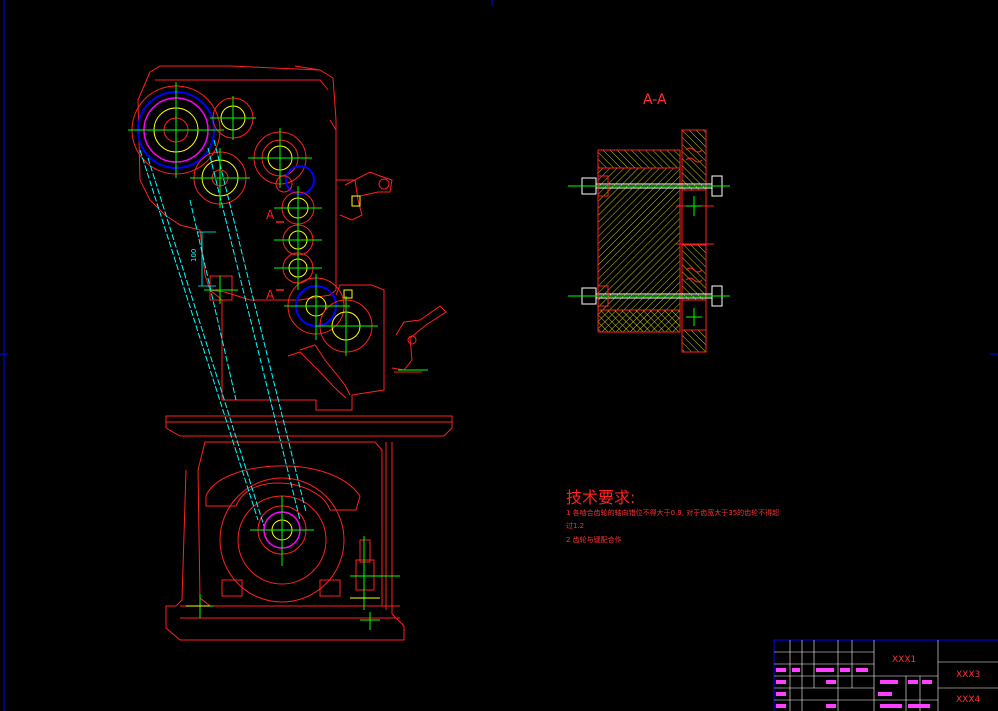  I want to click on fastener-details, so click(283, 401).